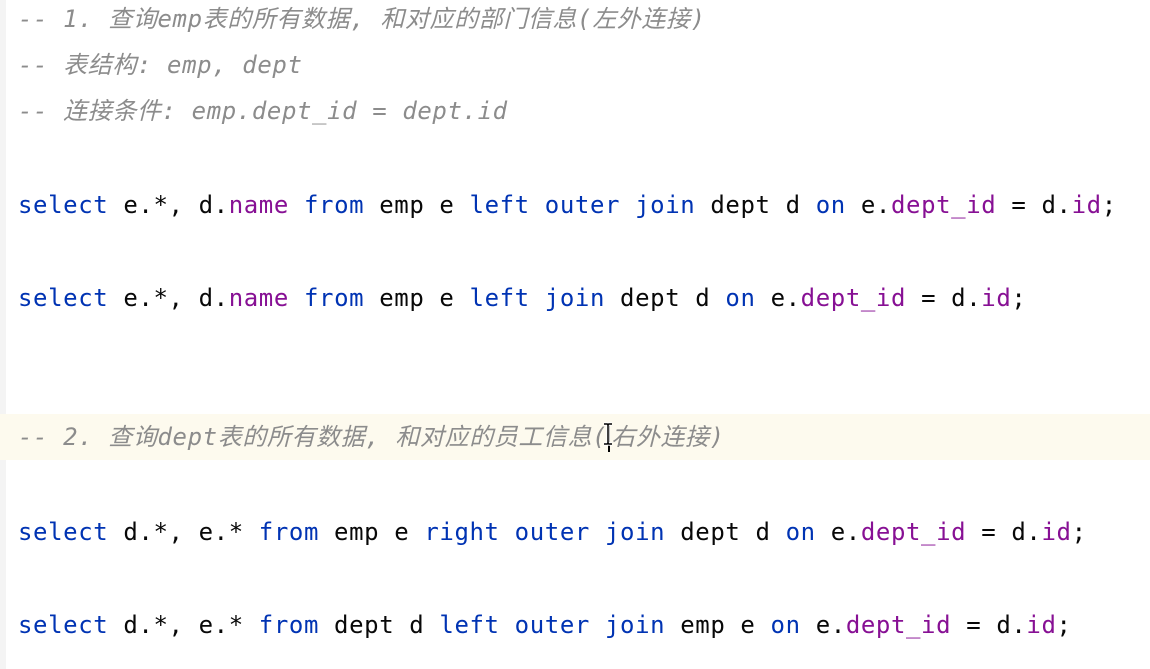 The image size is (1150, 669). What do you see at coordinates (313, 437) in the screenshot?
I see `comment-text-before-caret: -- 2. 查询dept表的所有数据, 和对应的员工信息(` at bounding box center [313, 437].